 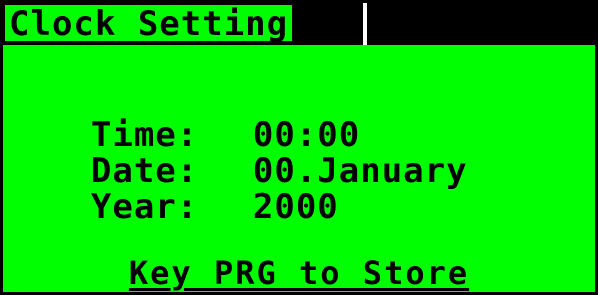 I want to click on store-hint: Key PRG to Store, so click(x=299, y=273).